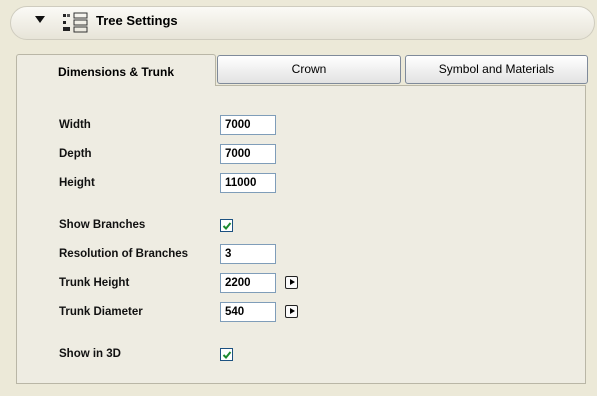 This screenshot has width=597, height=396. Describe the element at coordinates (309, 69) in the screenshot. I see `tab-crown: Crown` at that location.